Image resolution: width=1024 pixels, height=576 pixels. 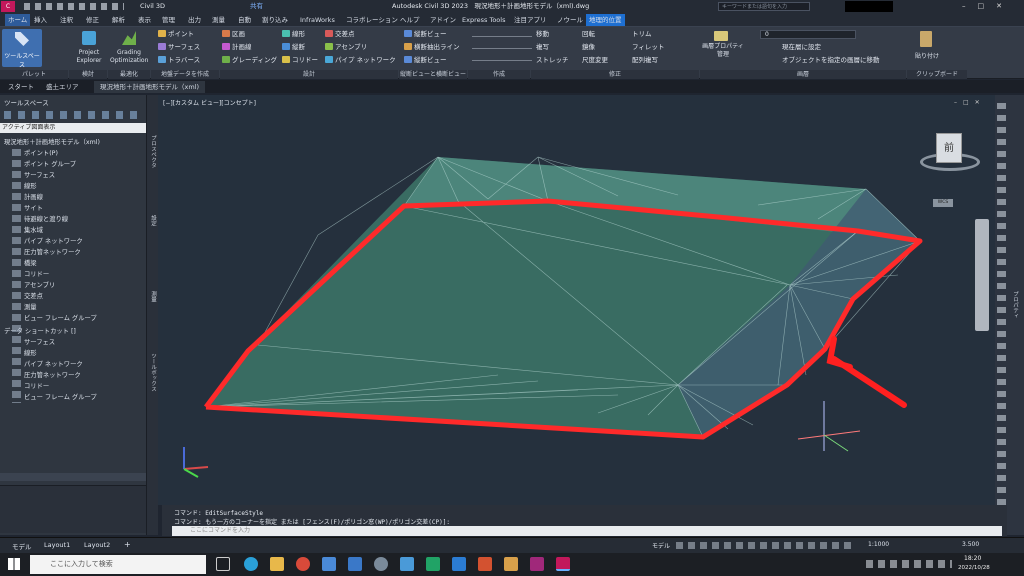 I want to click on tab-survey-vertical: 測量, so click(x=152, y=296).